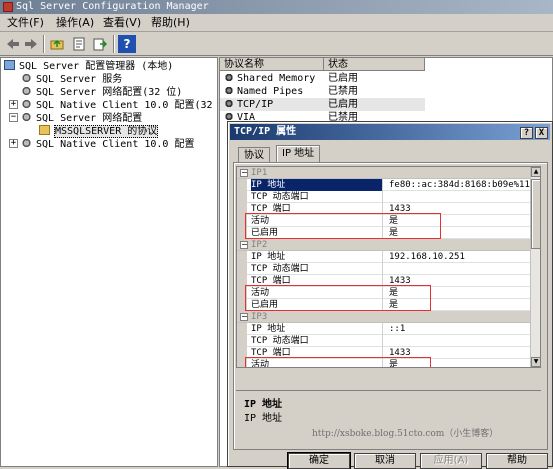 The height and width of the screenshot is (469, 553). Describe the element at coordinates (8, 7) in the screenshot. I see `app-icon` at that location.